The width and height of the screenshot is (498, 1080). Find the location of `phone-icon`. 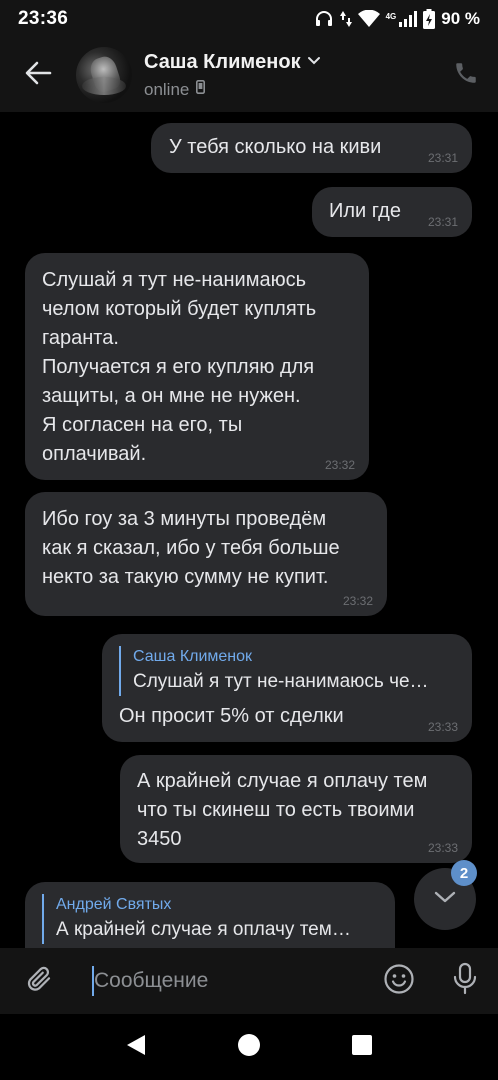

phone-icon is located at coordinates (466, 75).